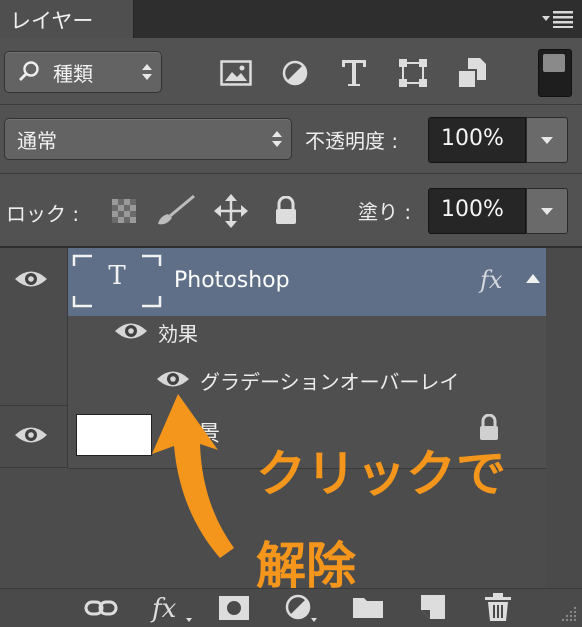 The width and height of the screenshot is (582, 627). I want to click on filter-adjustment-layer-icon, so click(295, 73).